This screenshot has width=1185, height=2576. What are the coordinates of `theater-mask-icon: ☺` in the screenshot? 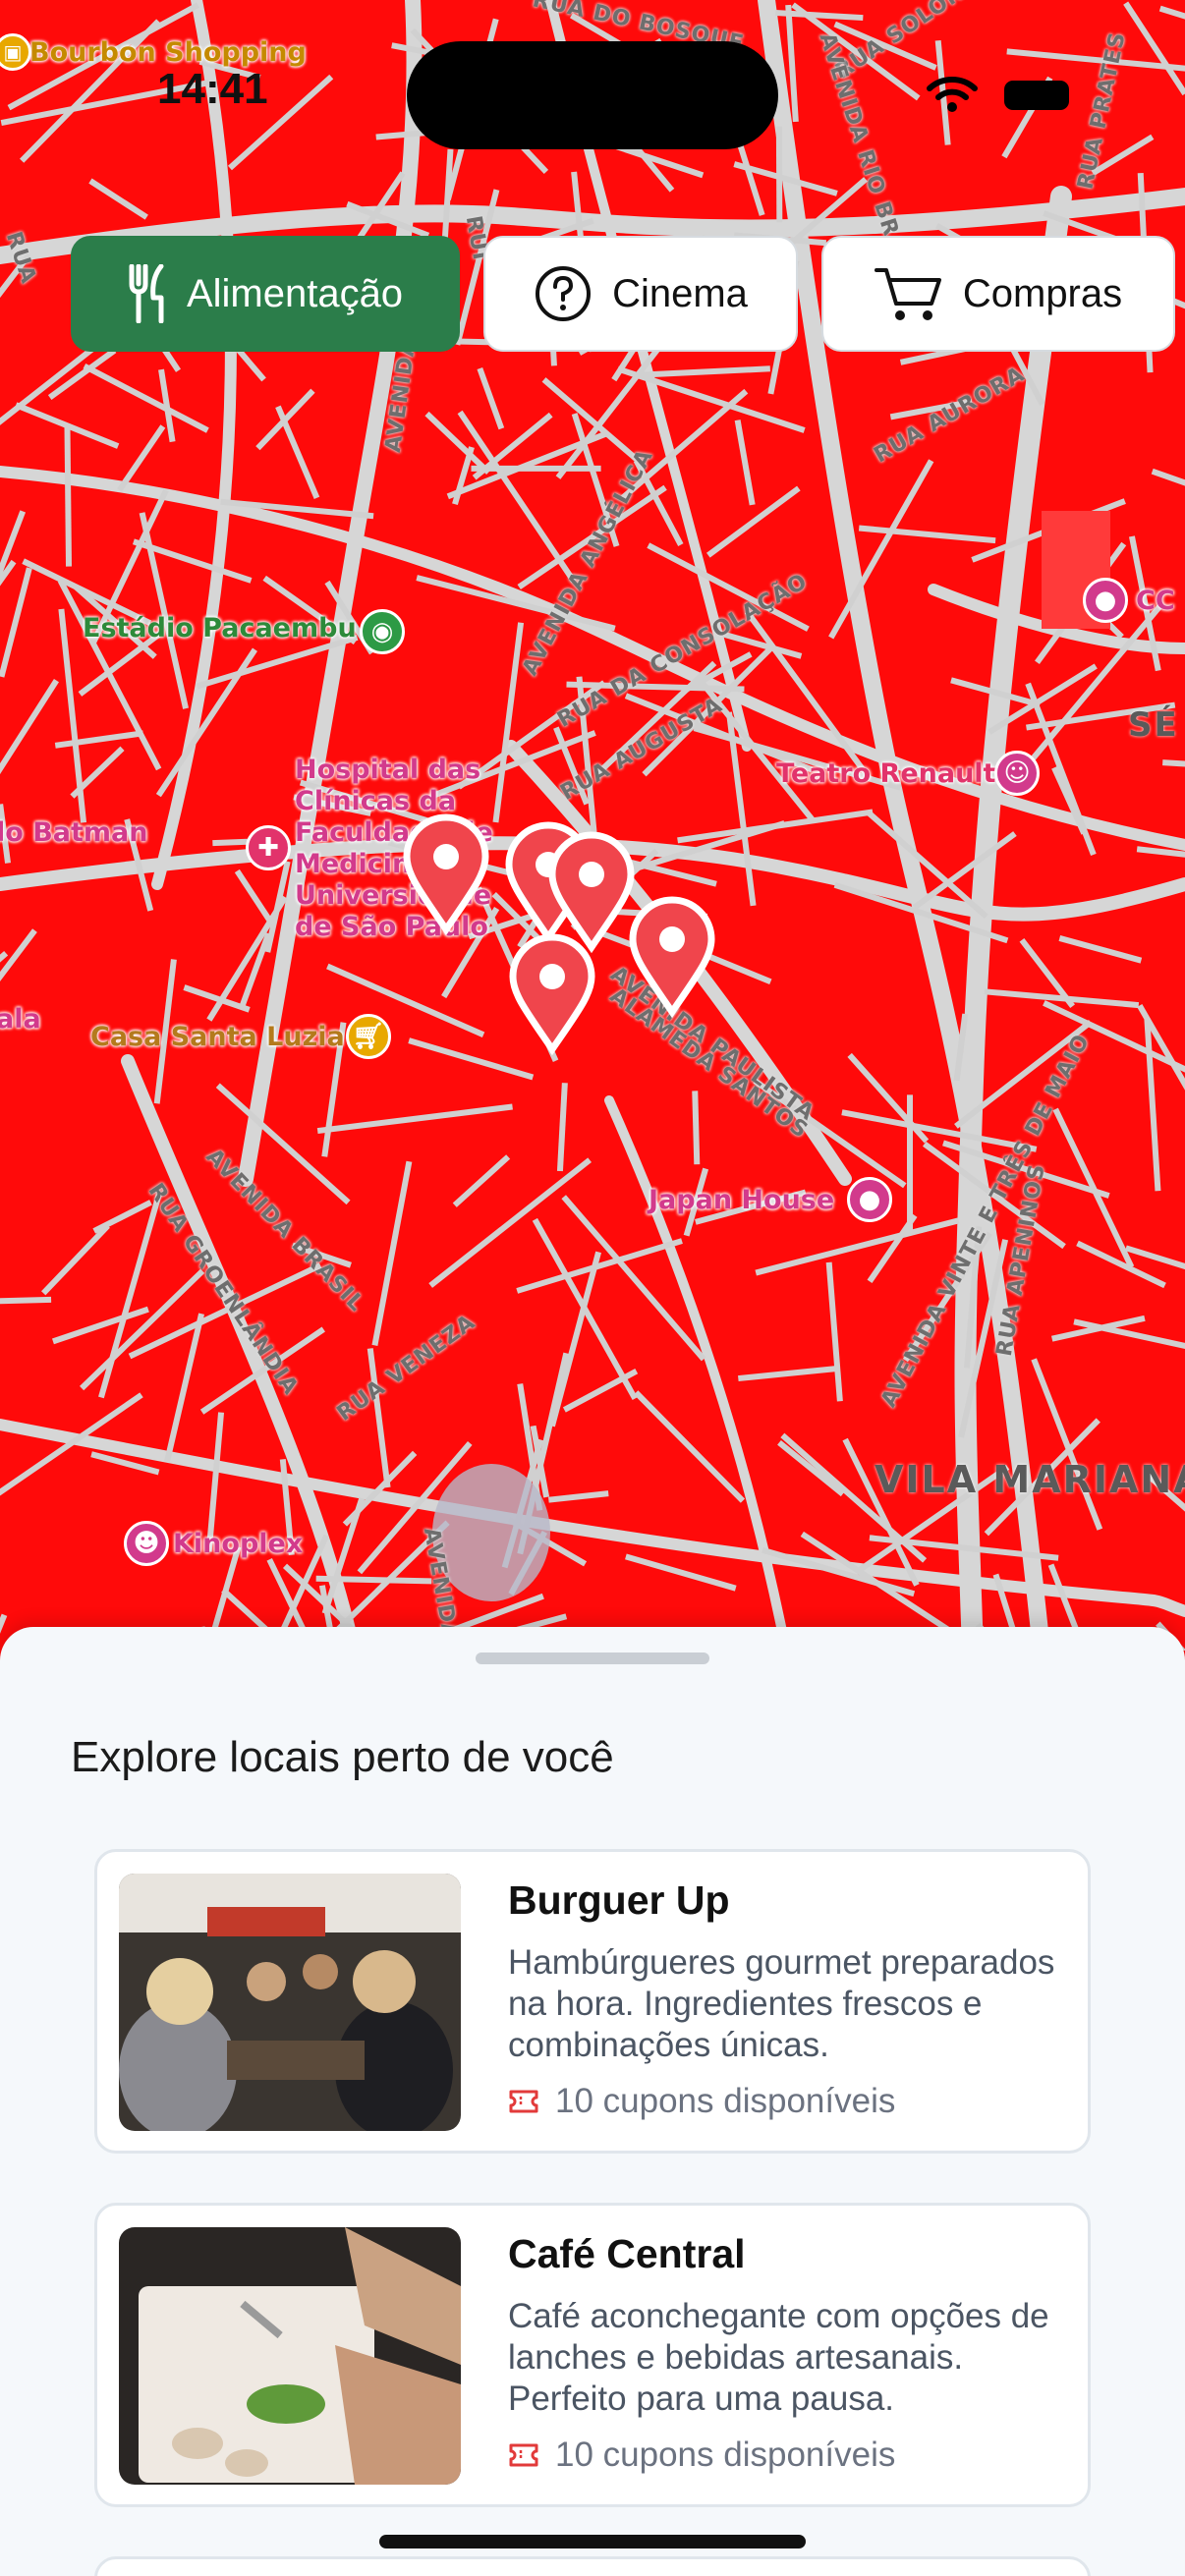 It's located at (1017, 773).